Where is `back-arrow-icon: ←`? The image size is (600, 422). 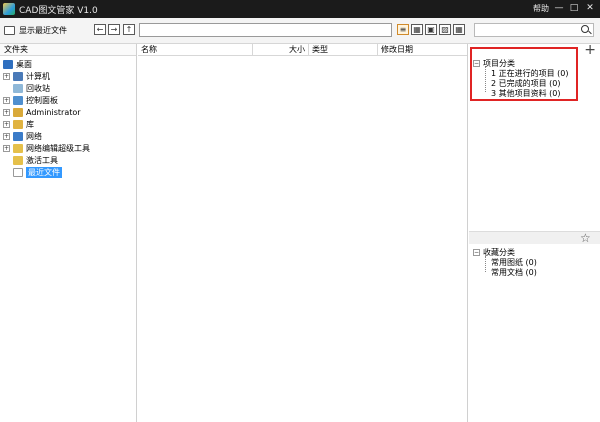
back-arrow-icon: ← is located at coordinates (100, 29).